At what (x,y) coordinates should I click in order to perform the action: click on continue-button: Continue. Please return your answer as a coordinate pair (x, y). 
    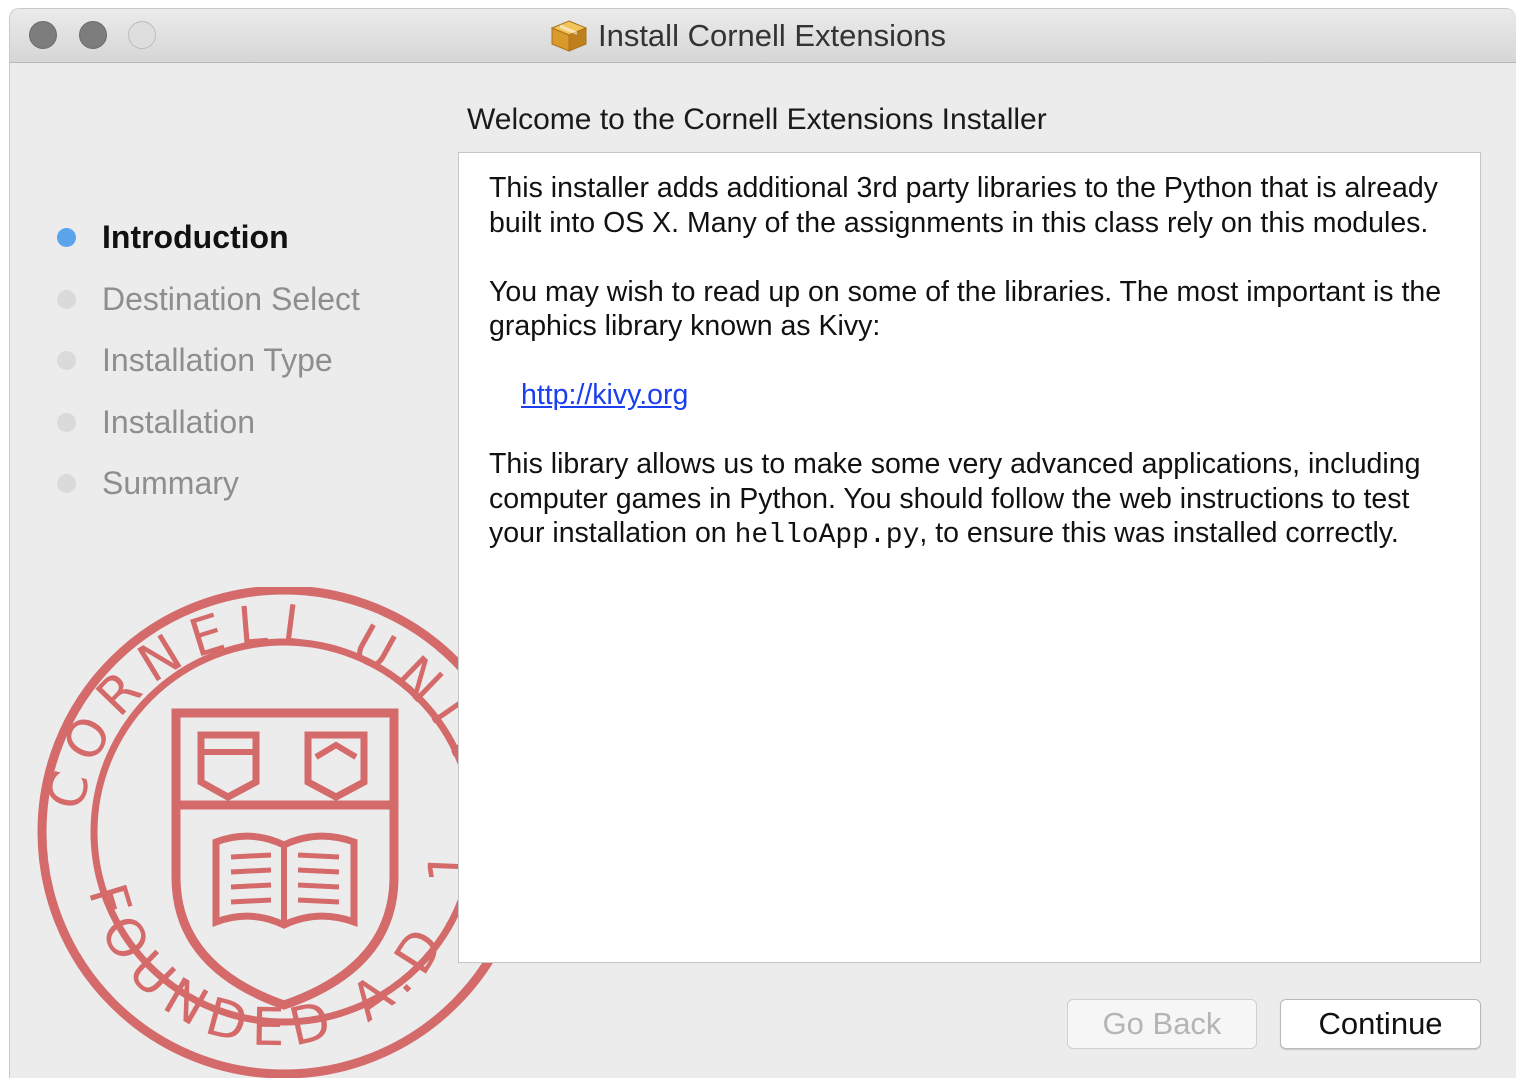
    Looking at the image, I should click on (1380, 1024).